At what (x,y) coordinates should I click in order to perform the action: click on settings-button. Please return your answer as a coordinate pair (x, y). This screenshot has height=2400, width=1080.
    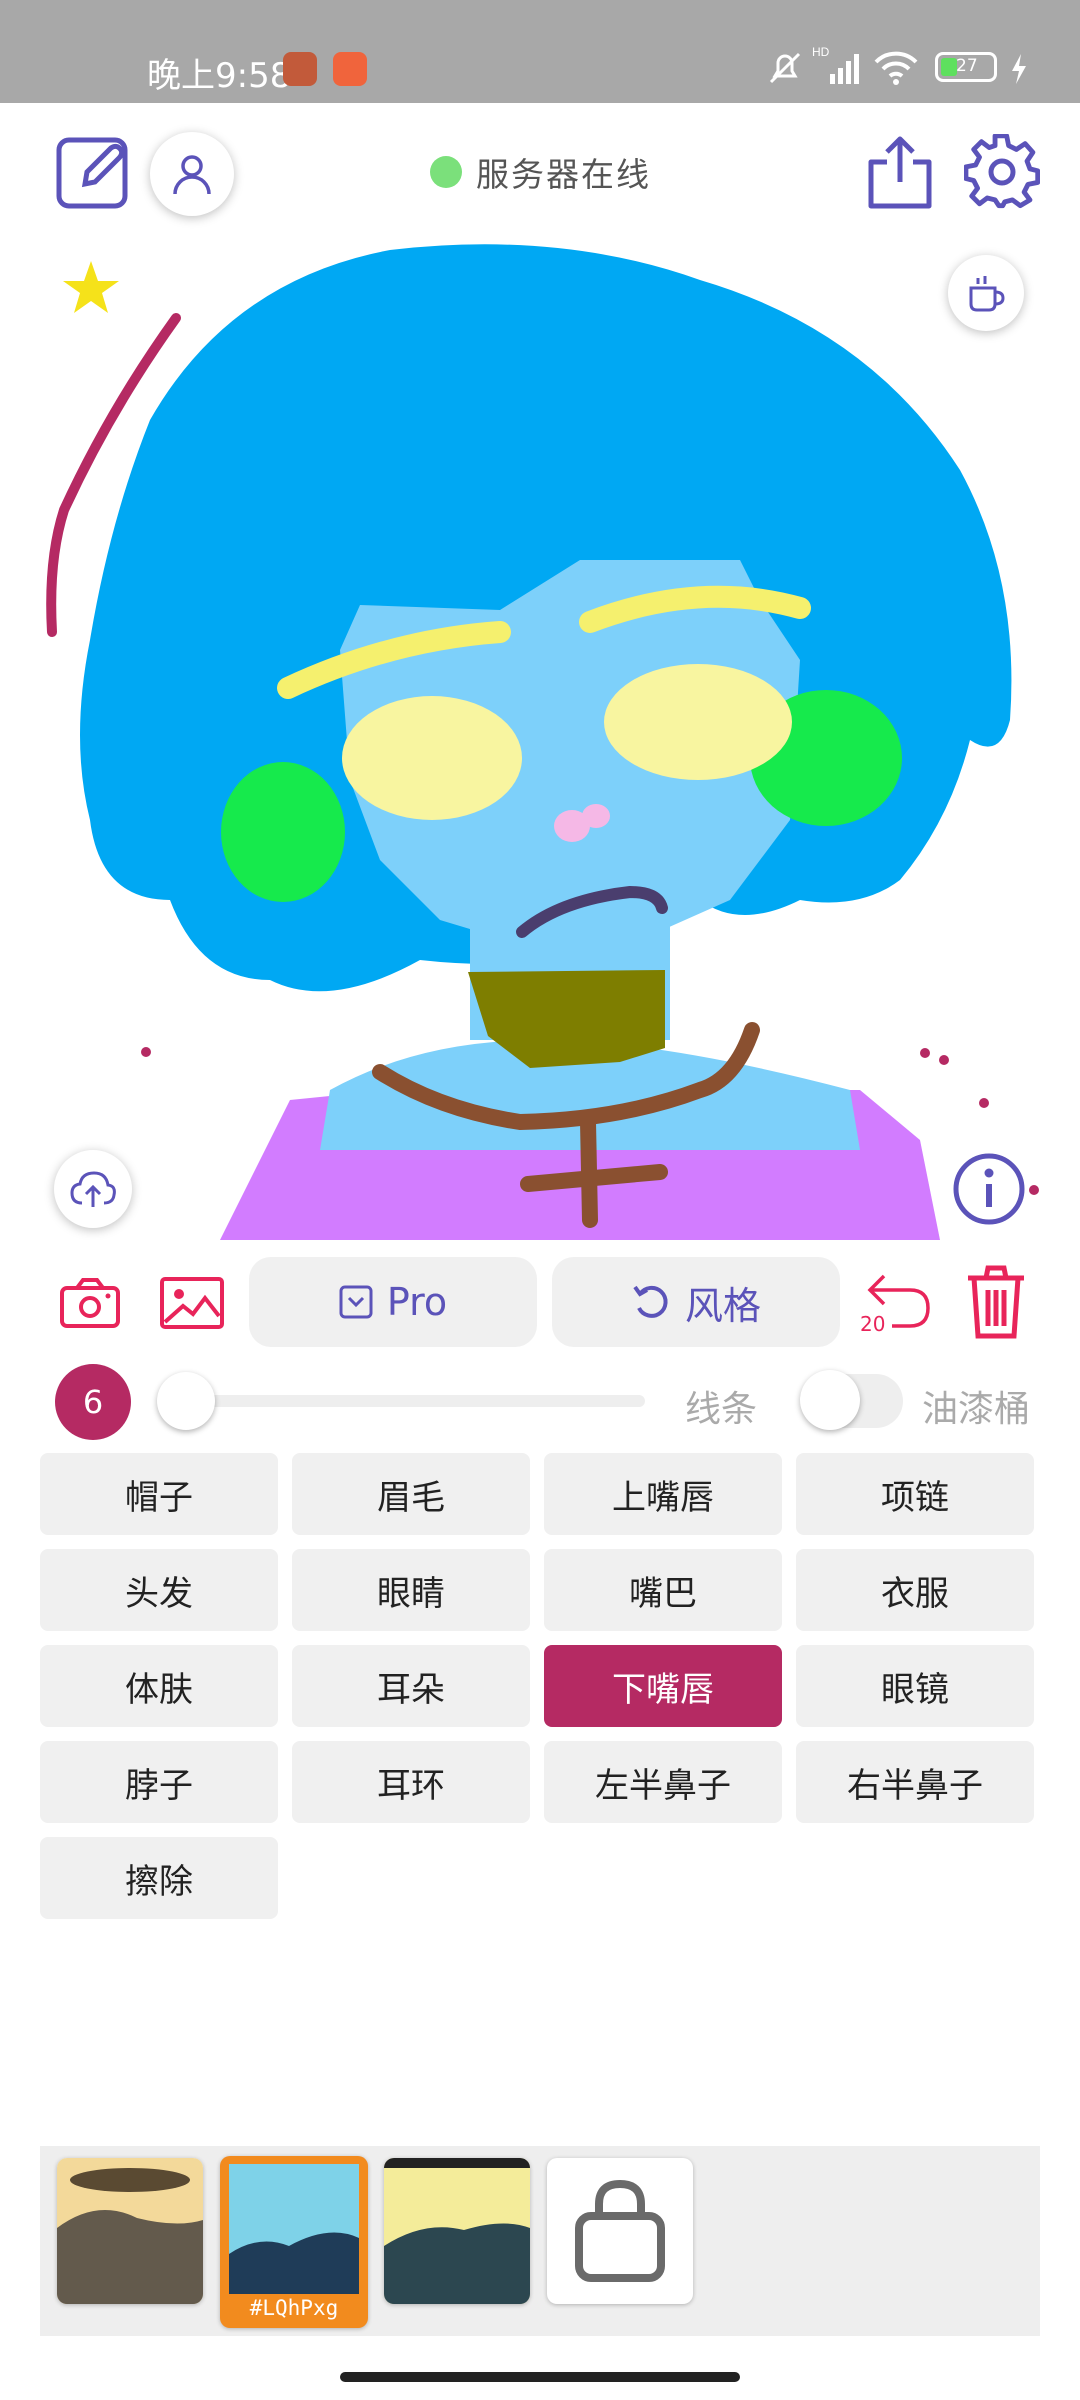
    Looking at the image, I should click on (1002, 172).